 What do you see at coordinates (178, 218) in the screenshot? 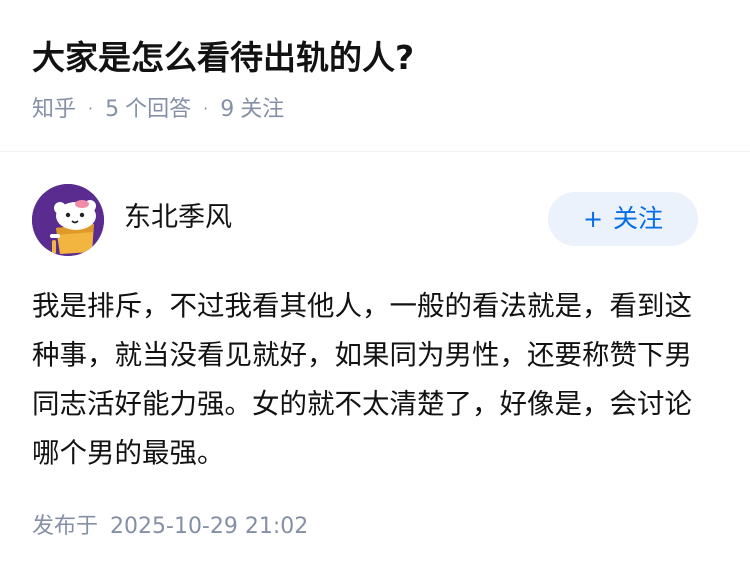
I see `author-name: 东北季风` at bounding box center [178, 218].